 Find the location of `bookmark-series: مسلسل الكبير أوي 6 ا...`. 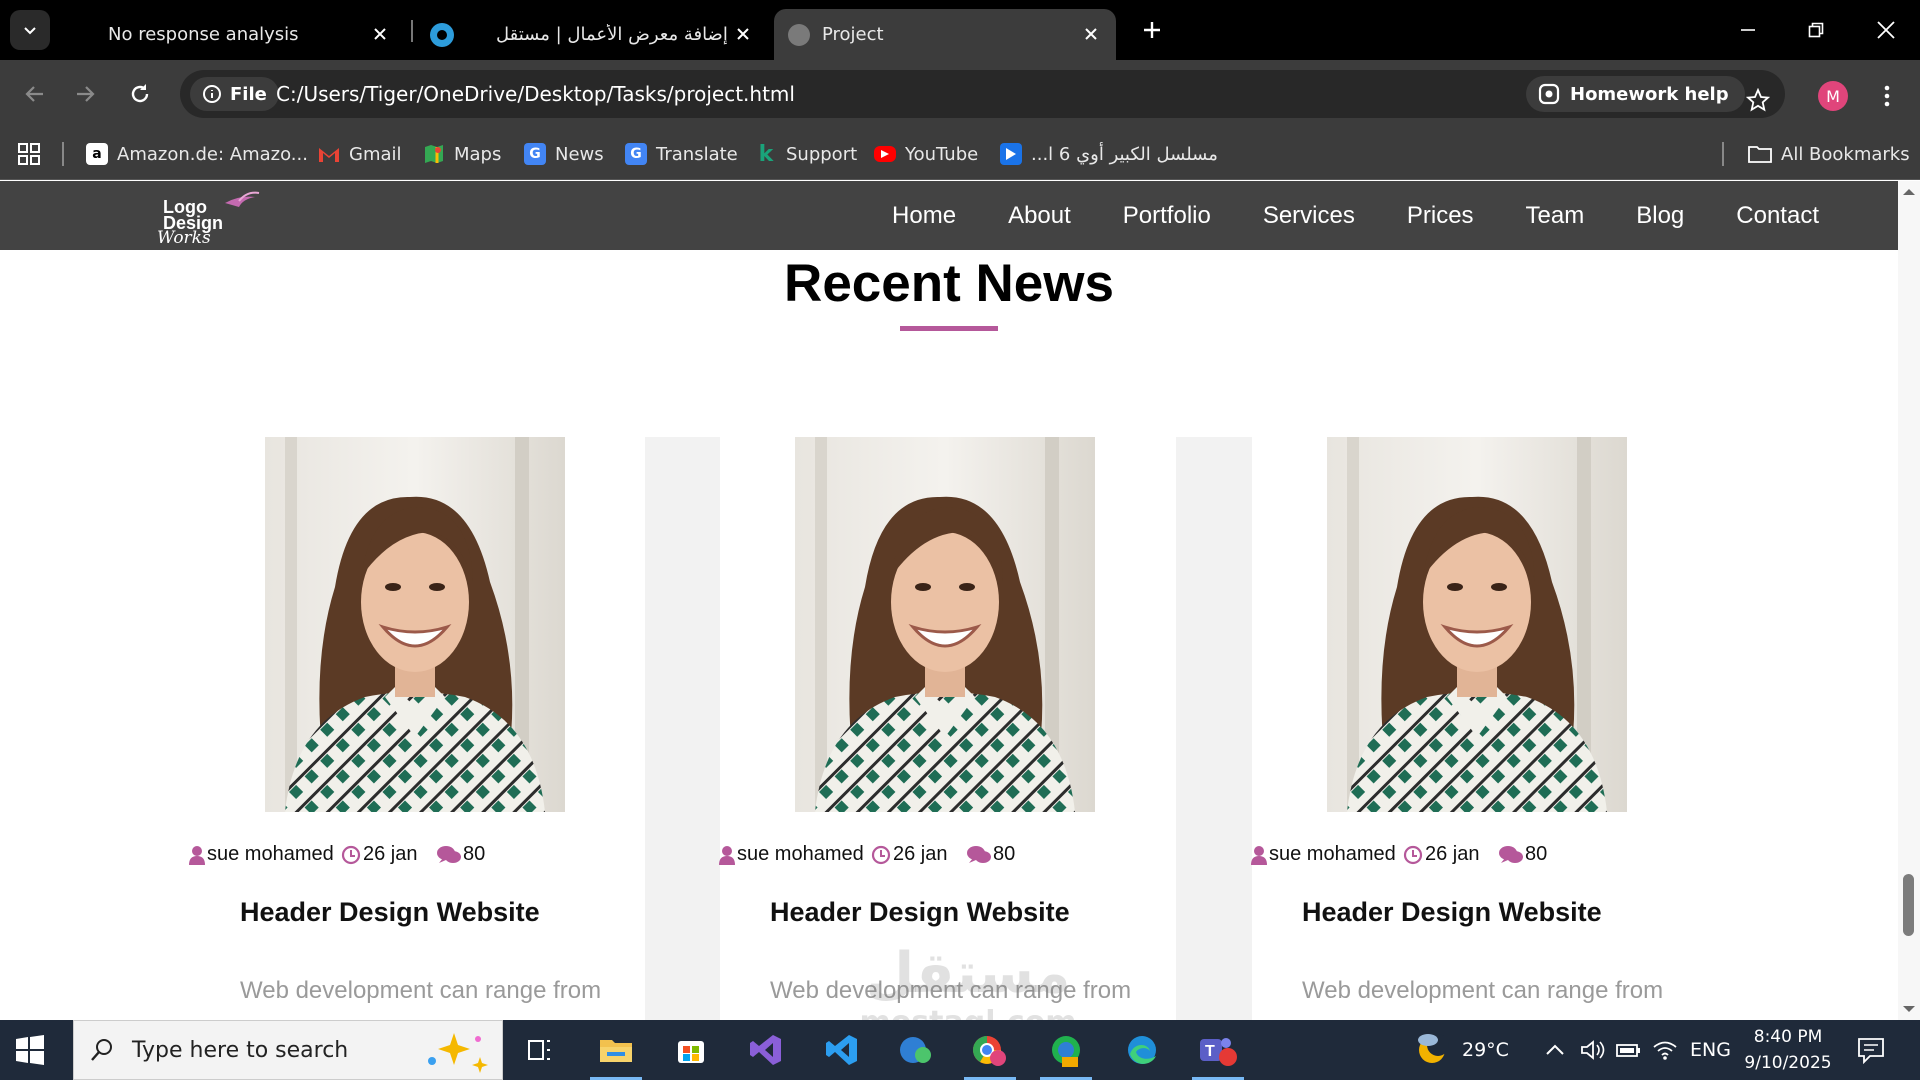

bookmark-series: مسلسل الكبير أوي 6 ا... is located at coordinates (1109, 154).